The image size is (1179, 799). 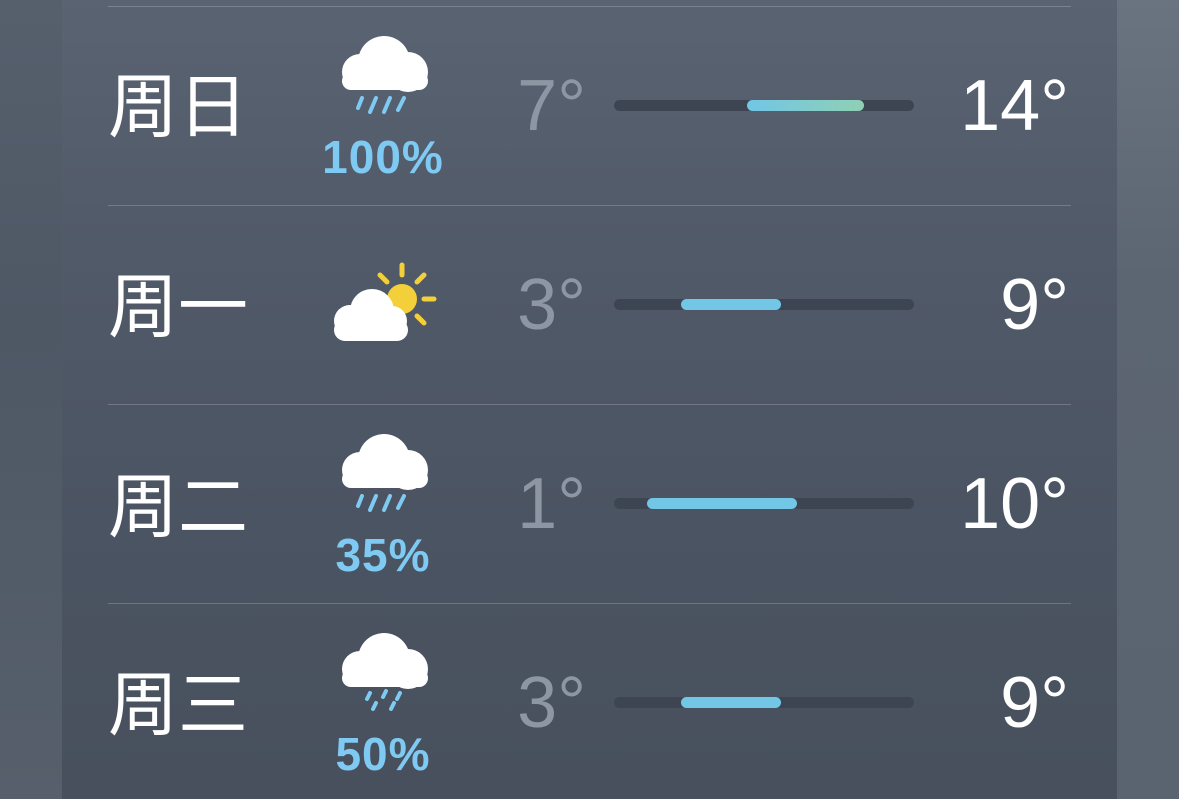 What do you see at coordinates (383, 555) in the screenshot?
I see `precip-chance: 35%` at bounding box center [383, 555].